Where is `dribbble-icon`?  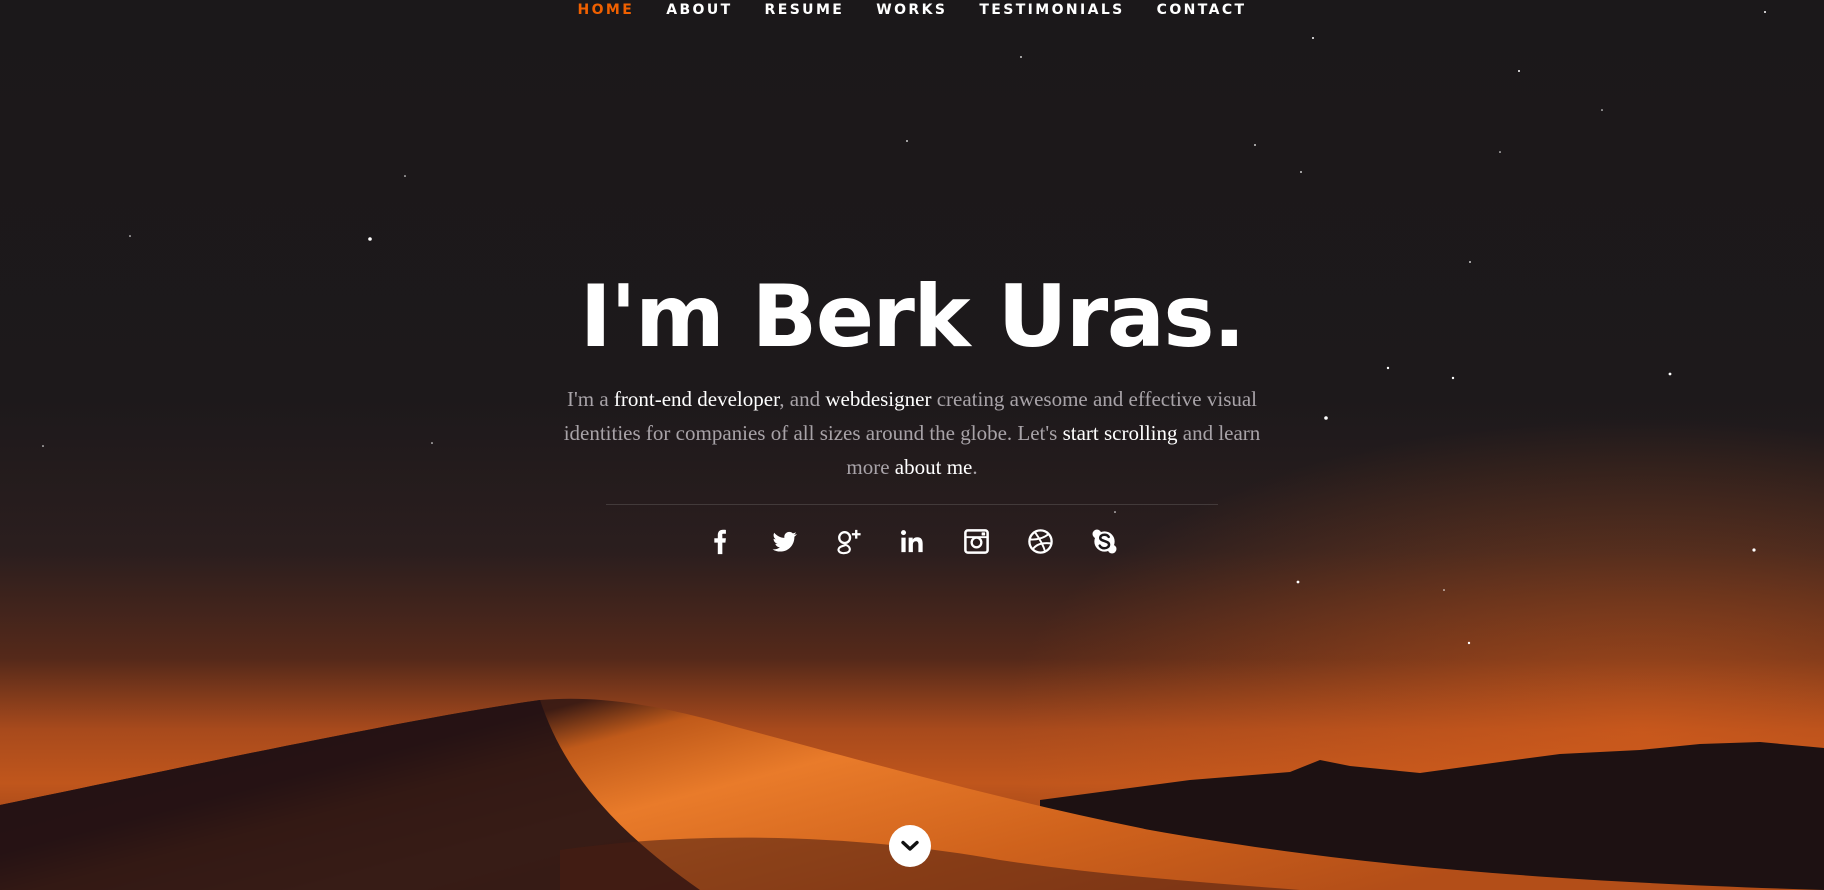
dribbble-icon is located at coordinates (1040, 541).